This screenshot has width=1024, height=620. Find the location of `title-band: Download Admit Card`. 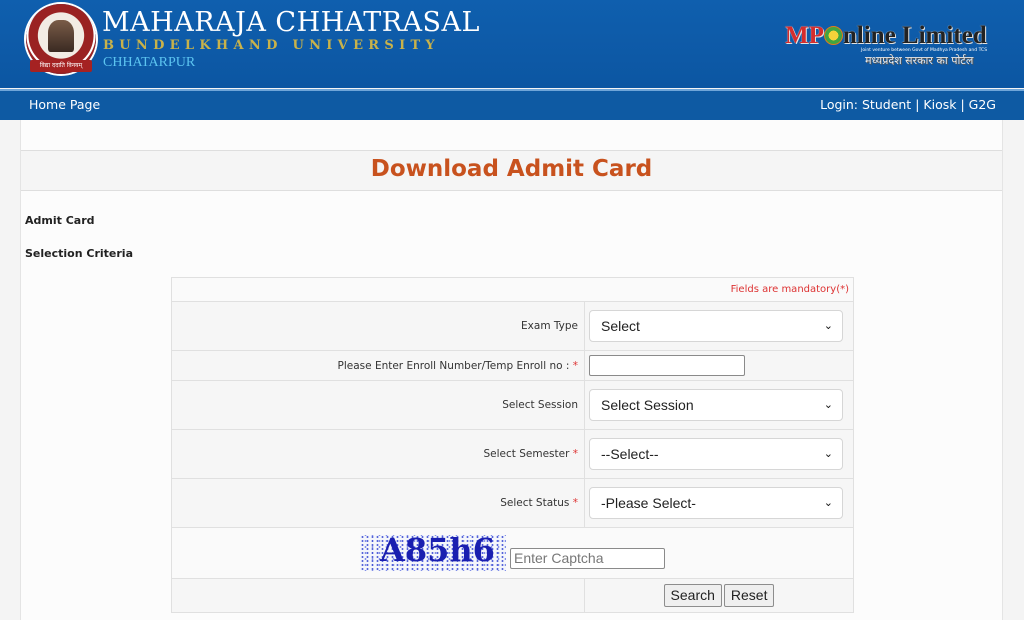

title-band: Download Admit Card is located at coordinates (511, 170).